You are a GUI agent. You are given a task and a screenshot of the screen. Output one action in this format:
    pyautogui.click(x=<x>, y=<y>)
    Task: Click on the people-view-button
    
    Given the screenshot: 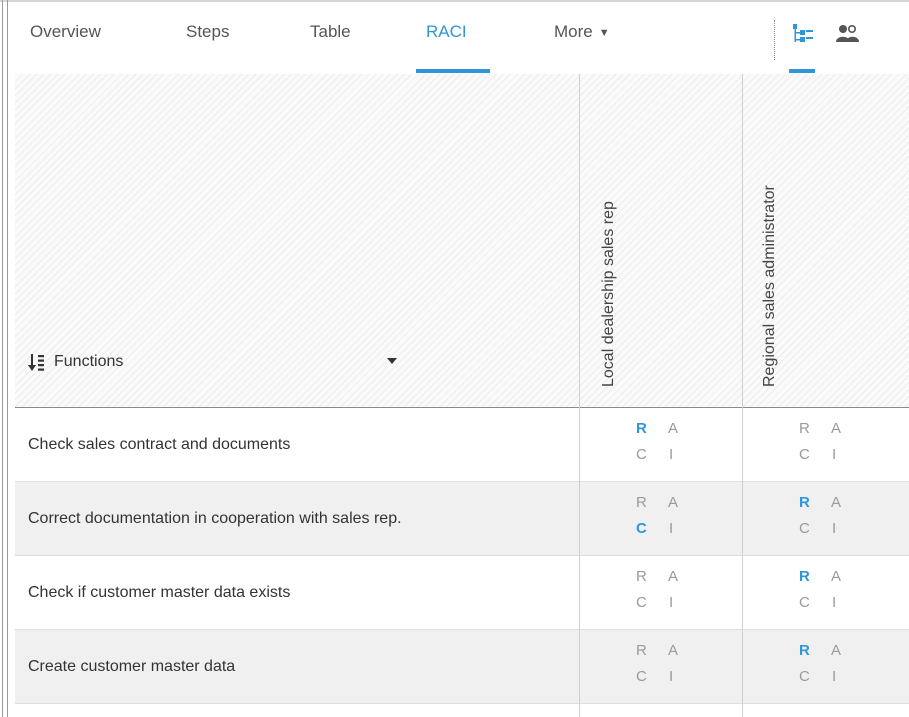 What is the action you would take?
    pyautogui.click(x=848, y=35)
    